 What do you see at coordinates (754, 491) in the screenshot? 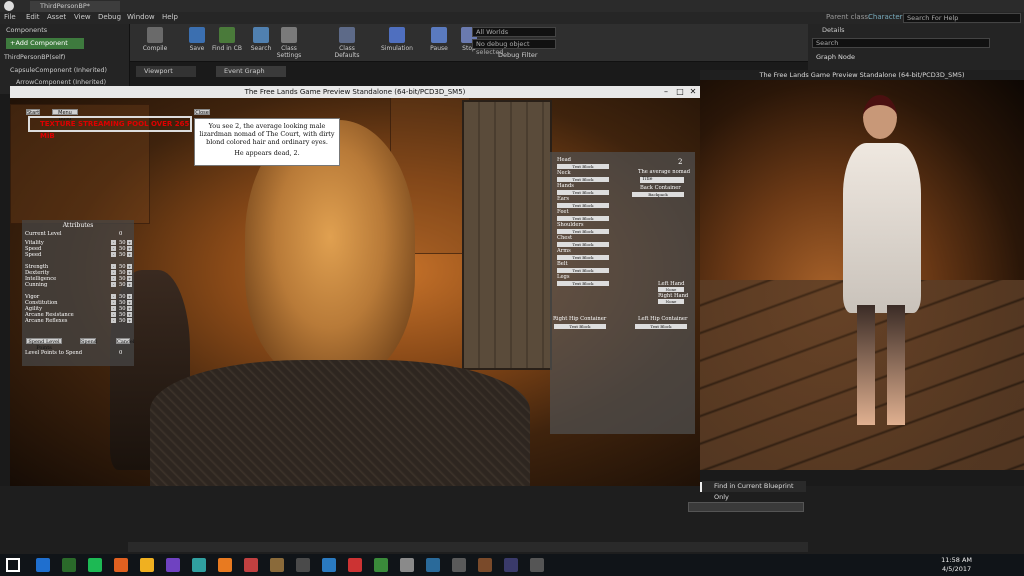
I see `find-current-blueprint-checkbox: Find in Current Blueprint Only` at bounding box center [754, 491].